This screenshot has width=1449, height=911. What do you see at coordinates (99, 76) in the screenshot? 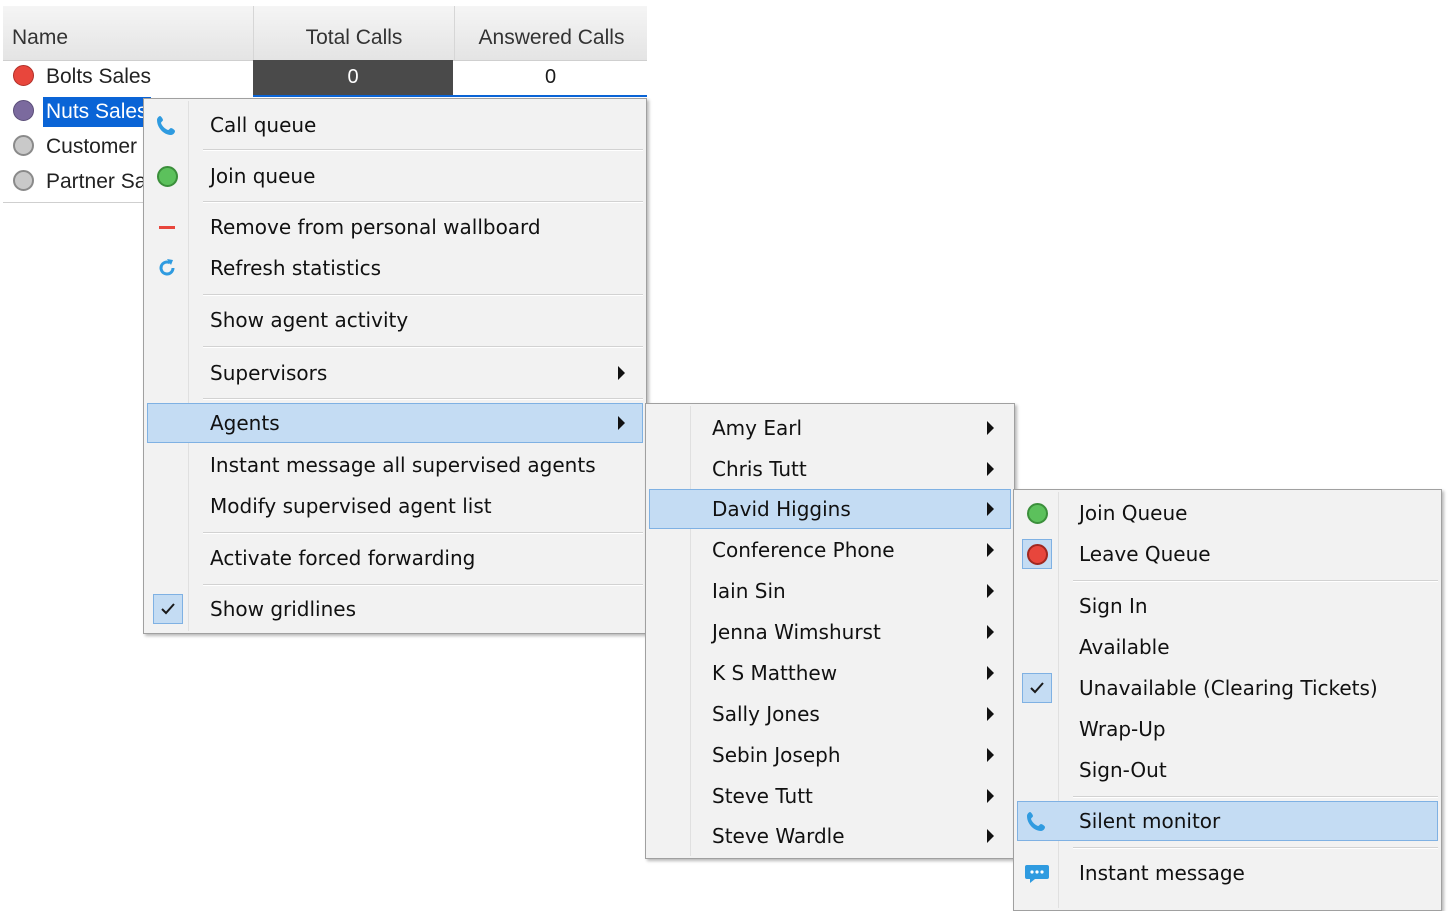
I see `queue-name: Bolts Sales` at bounding box center [99, 76].